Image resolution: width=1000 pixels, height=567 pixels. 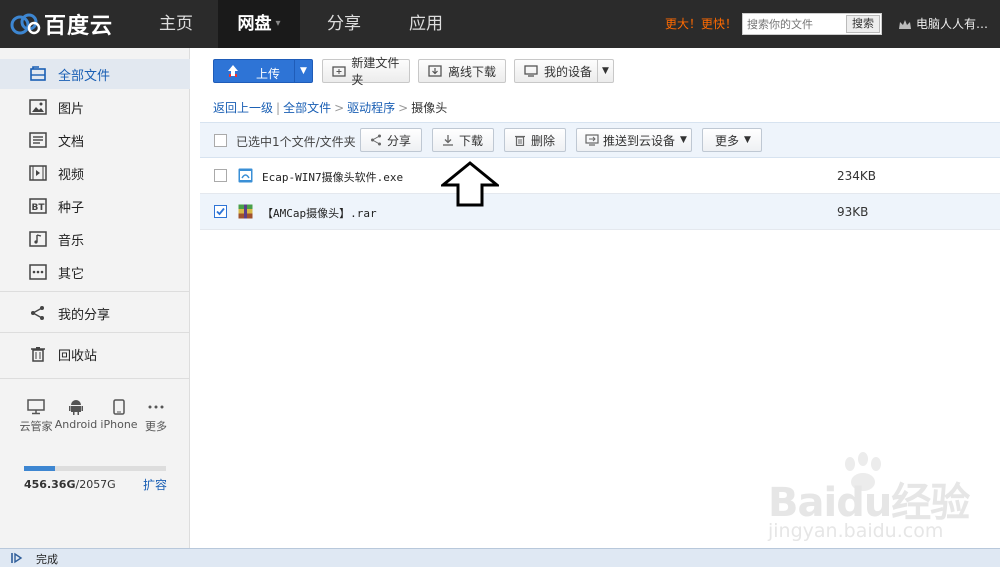 I want to click on nav-share-label: 分享, so click(x=344, y=24).